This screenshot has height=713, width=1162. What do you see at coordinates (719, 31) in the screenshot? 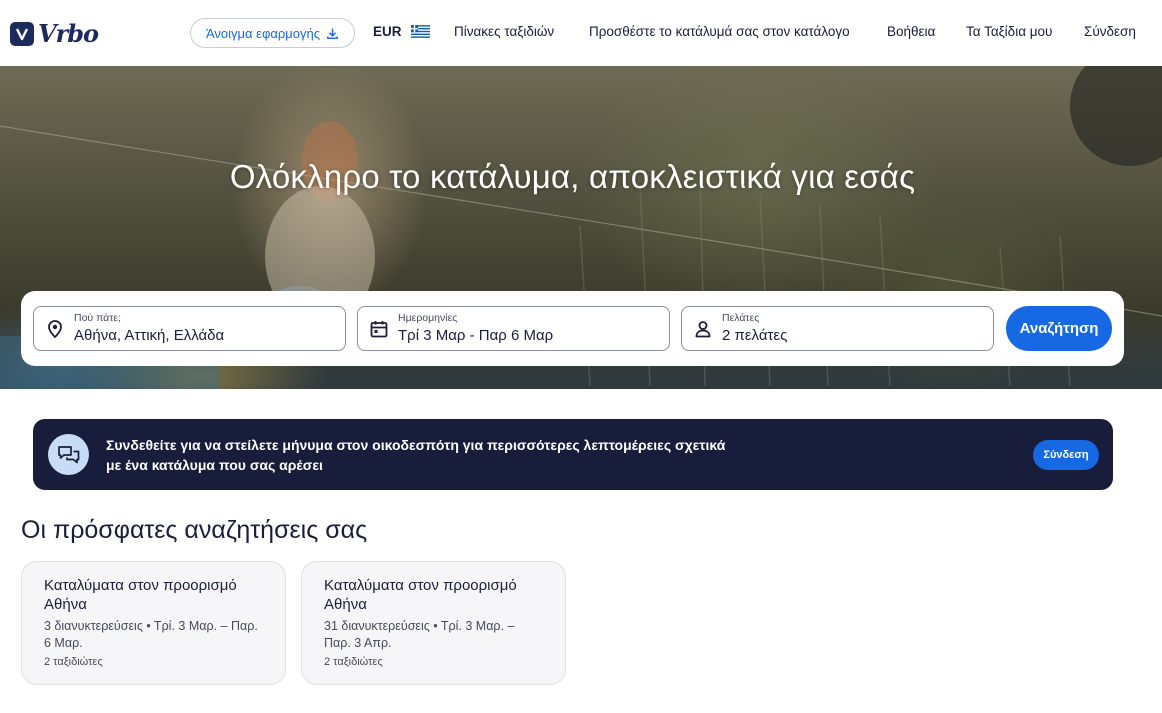
I see `nav-list-property: Προσθέστε το κατάλυμά σας στον κατάλογο` at bounding box center [719, 31].